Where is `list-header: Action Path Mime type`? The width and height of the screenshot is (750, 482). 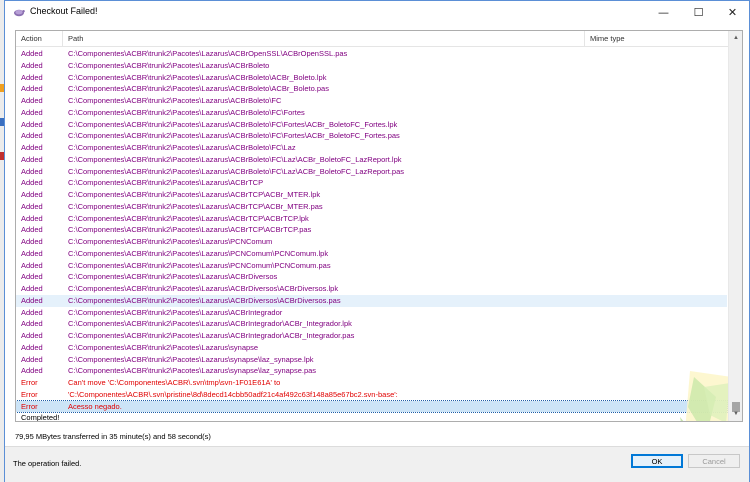 list-header: Action Path Mime type is located at coordinates (379, 39).